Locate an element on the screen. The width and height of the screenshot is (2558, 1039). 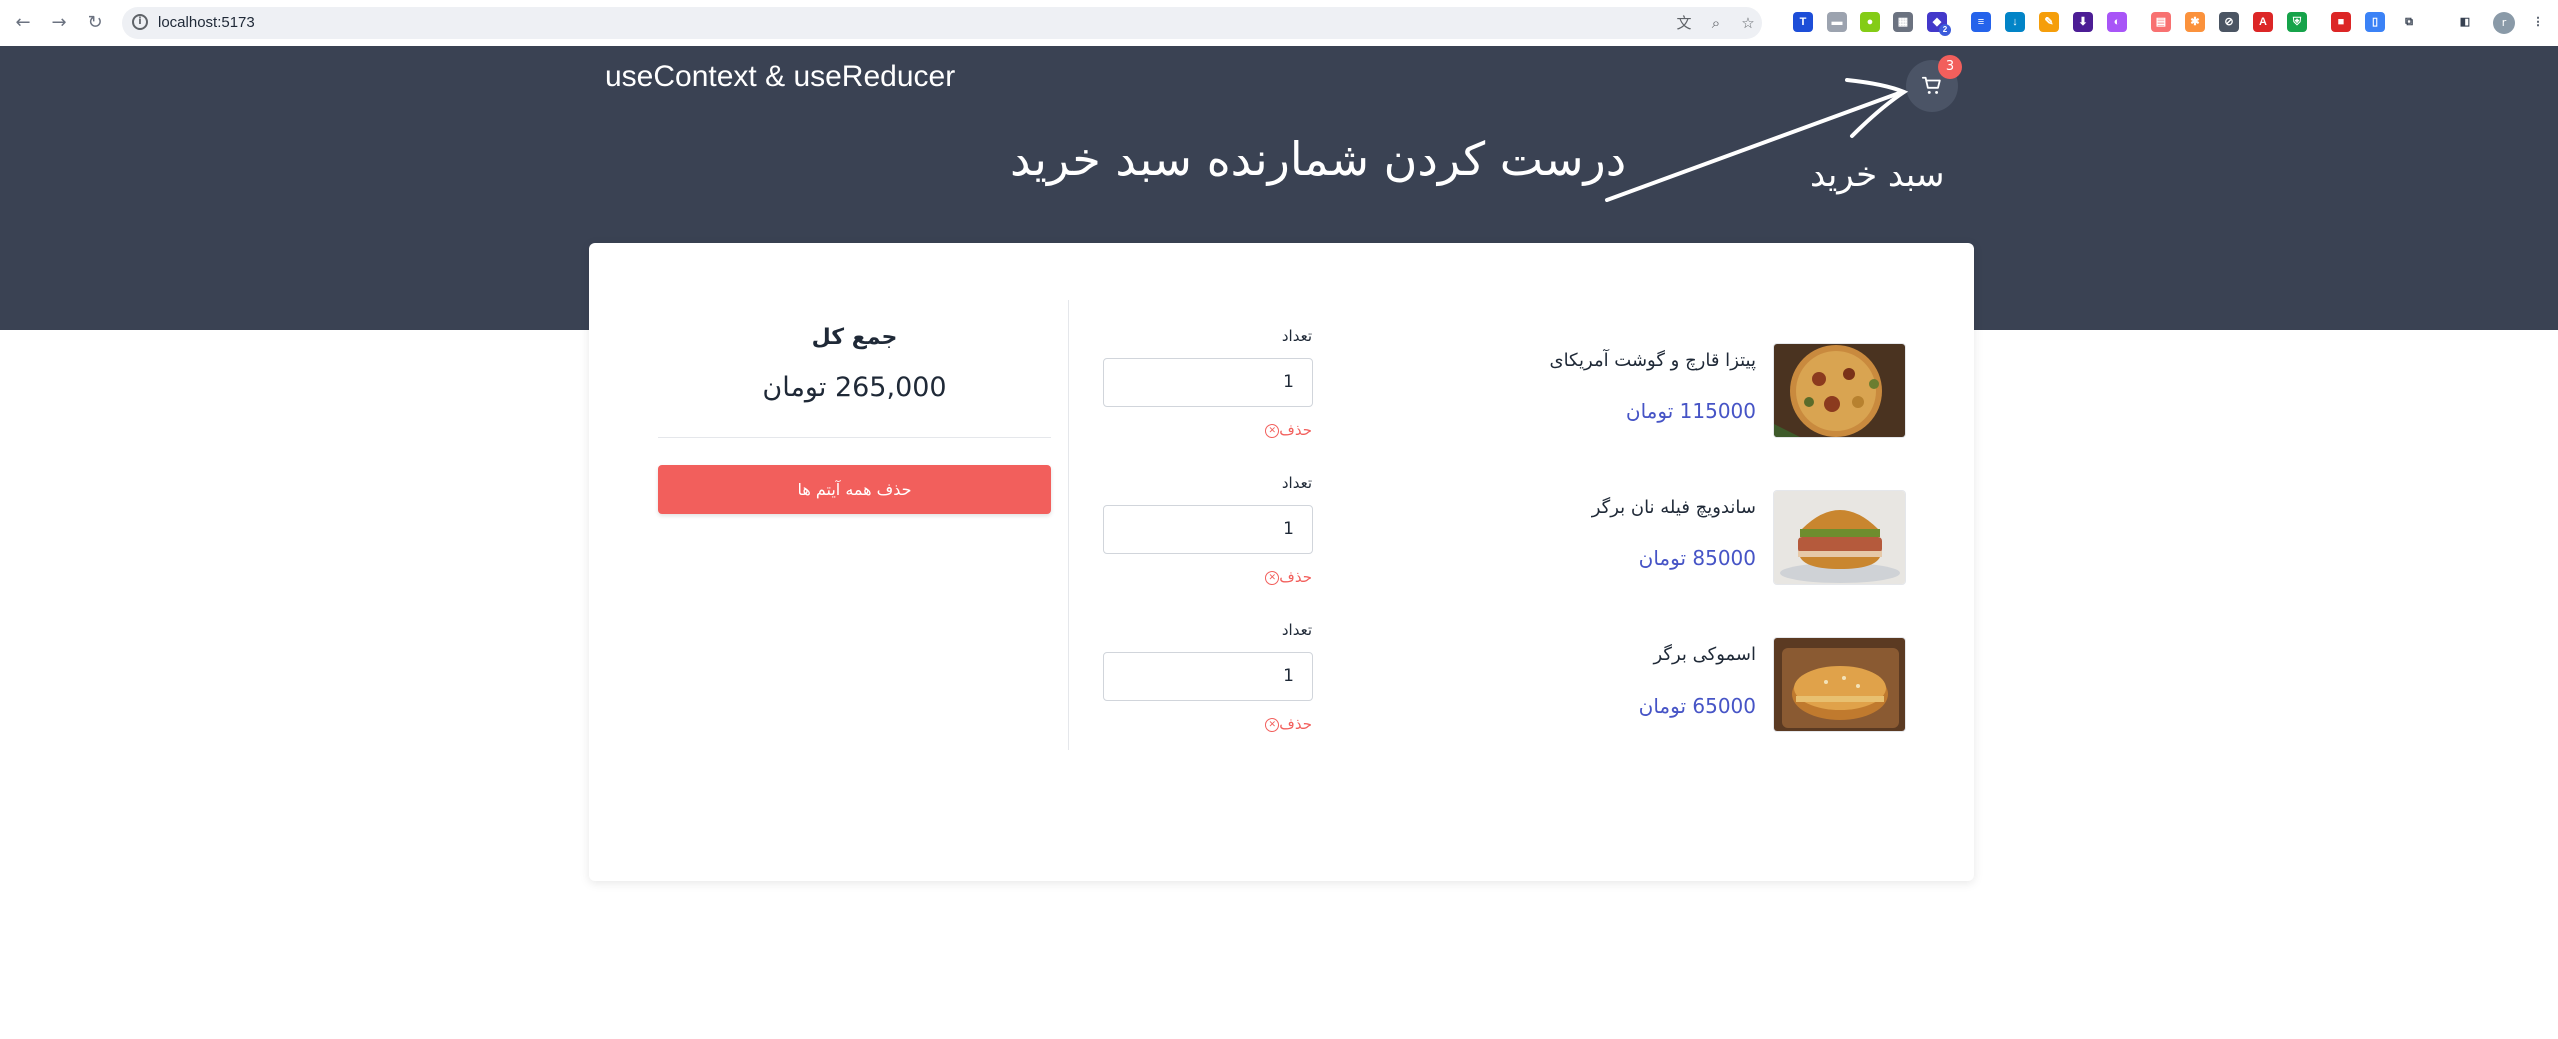
item-name: پیتزا قارچ و گوشت آمریکای is located at coordinates (1652, 360).